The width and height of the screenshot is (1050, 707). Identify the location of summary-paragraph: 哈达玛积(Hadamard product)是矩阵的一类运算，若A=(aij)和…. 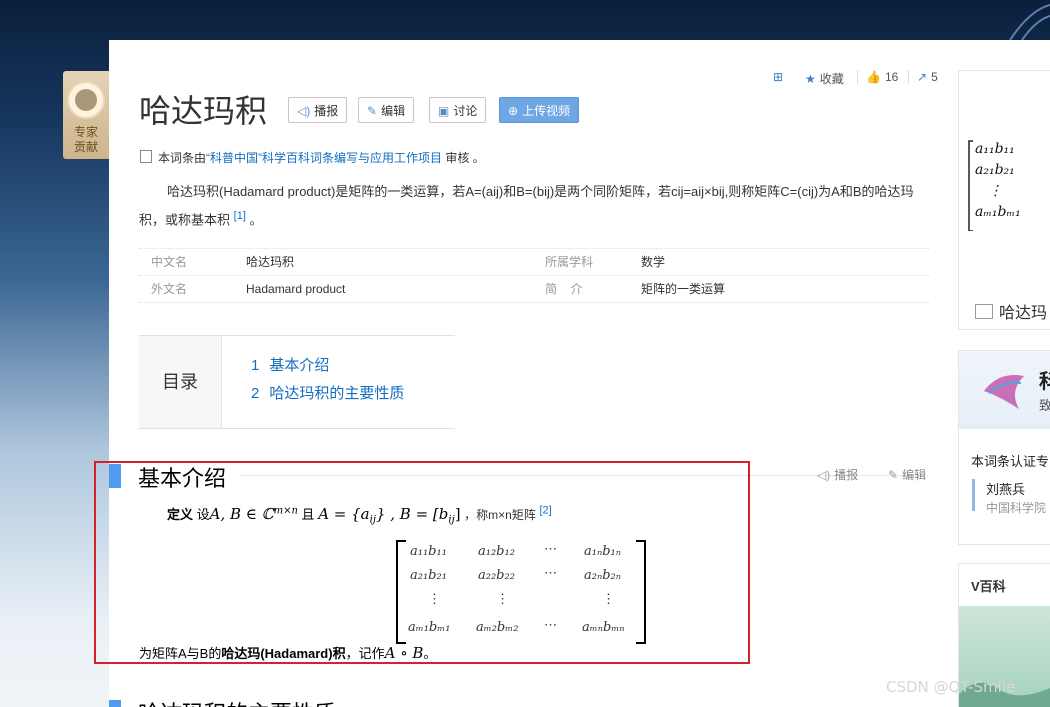
(526, 206).